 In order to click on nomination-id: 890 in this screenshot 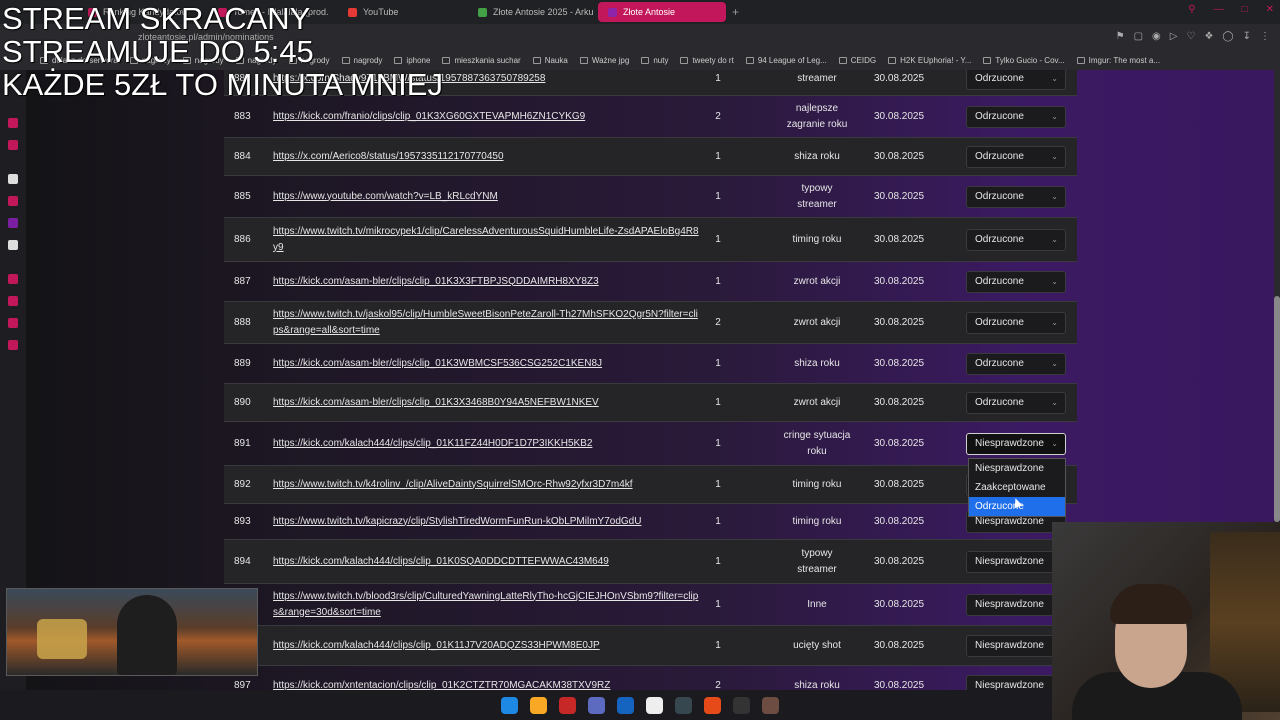, I will do `click(242, 402)`.